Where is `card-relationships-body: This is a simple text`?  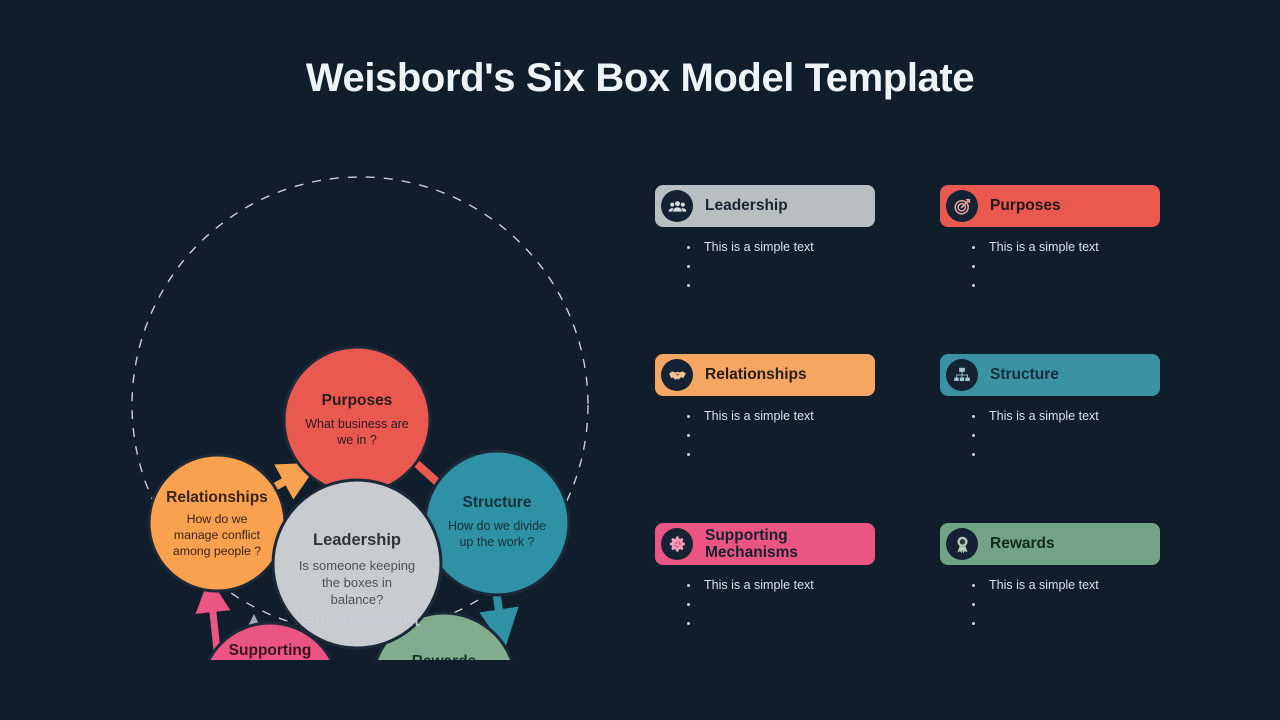
card-relationships-body: This is a simple text is located at coordinates (765, 435).